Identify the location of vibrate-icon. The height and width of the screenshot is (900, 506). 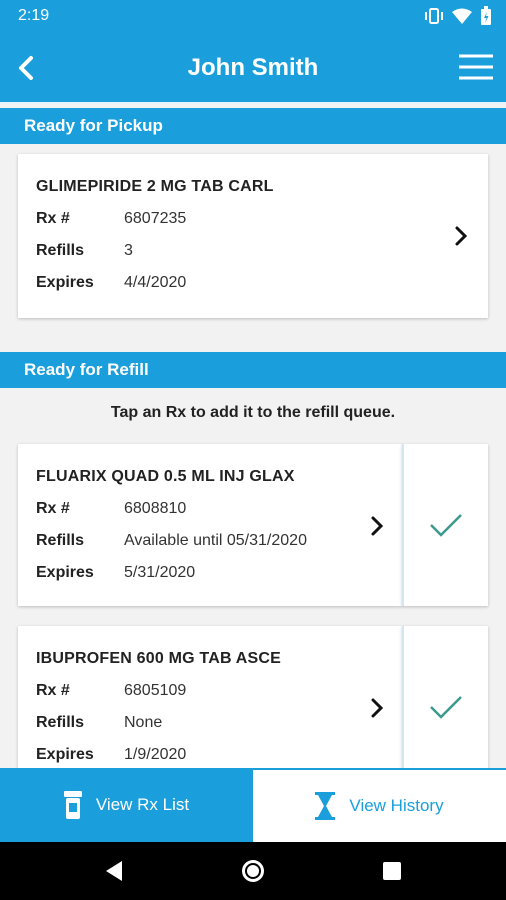
(434, 16).